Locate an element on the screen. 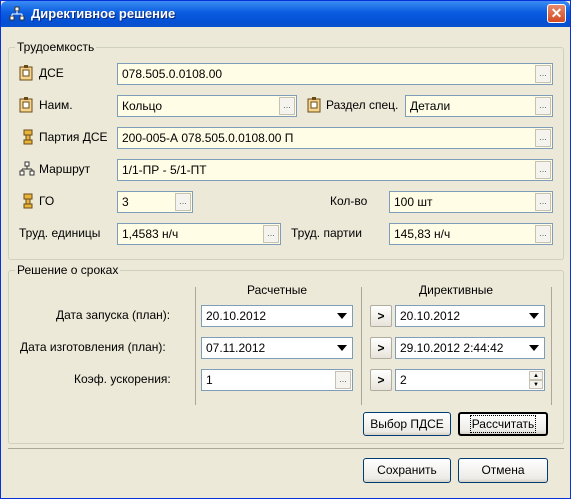 This screenshot has width=573, height=501. qty-value: 100 шт is located at coordinates (413, 202).